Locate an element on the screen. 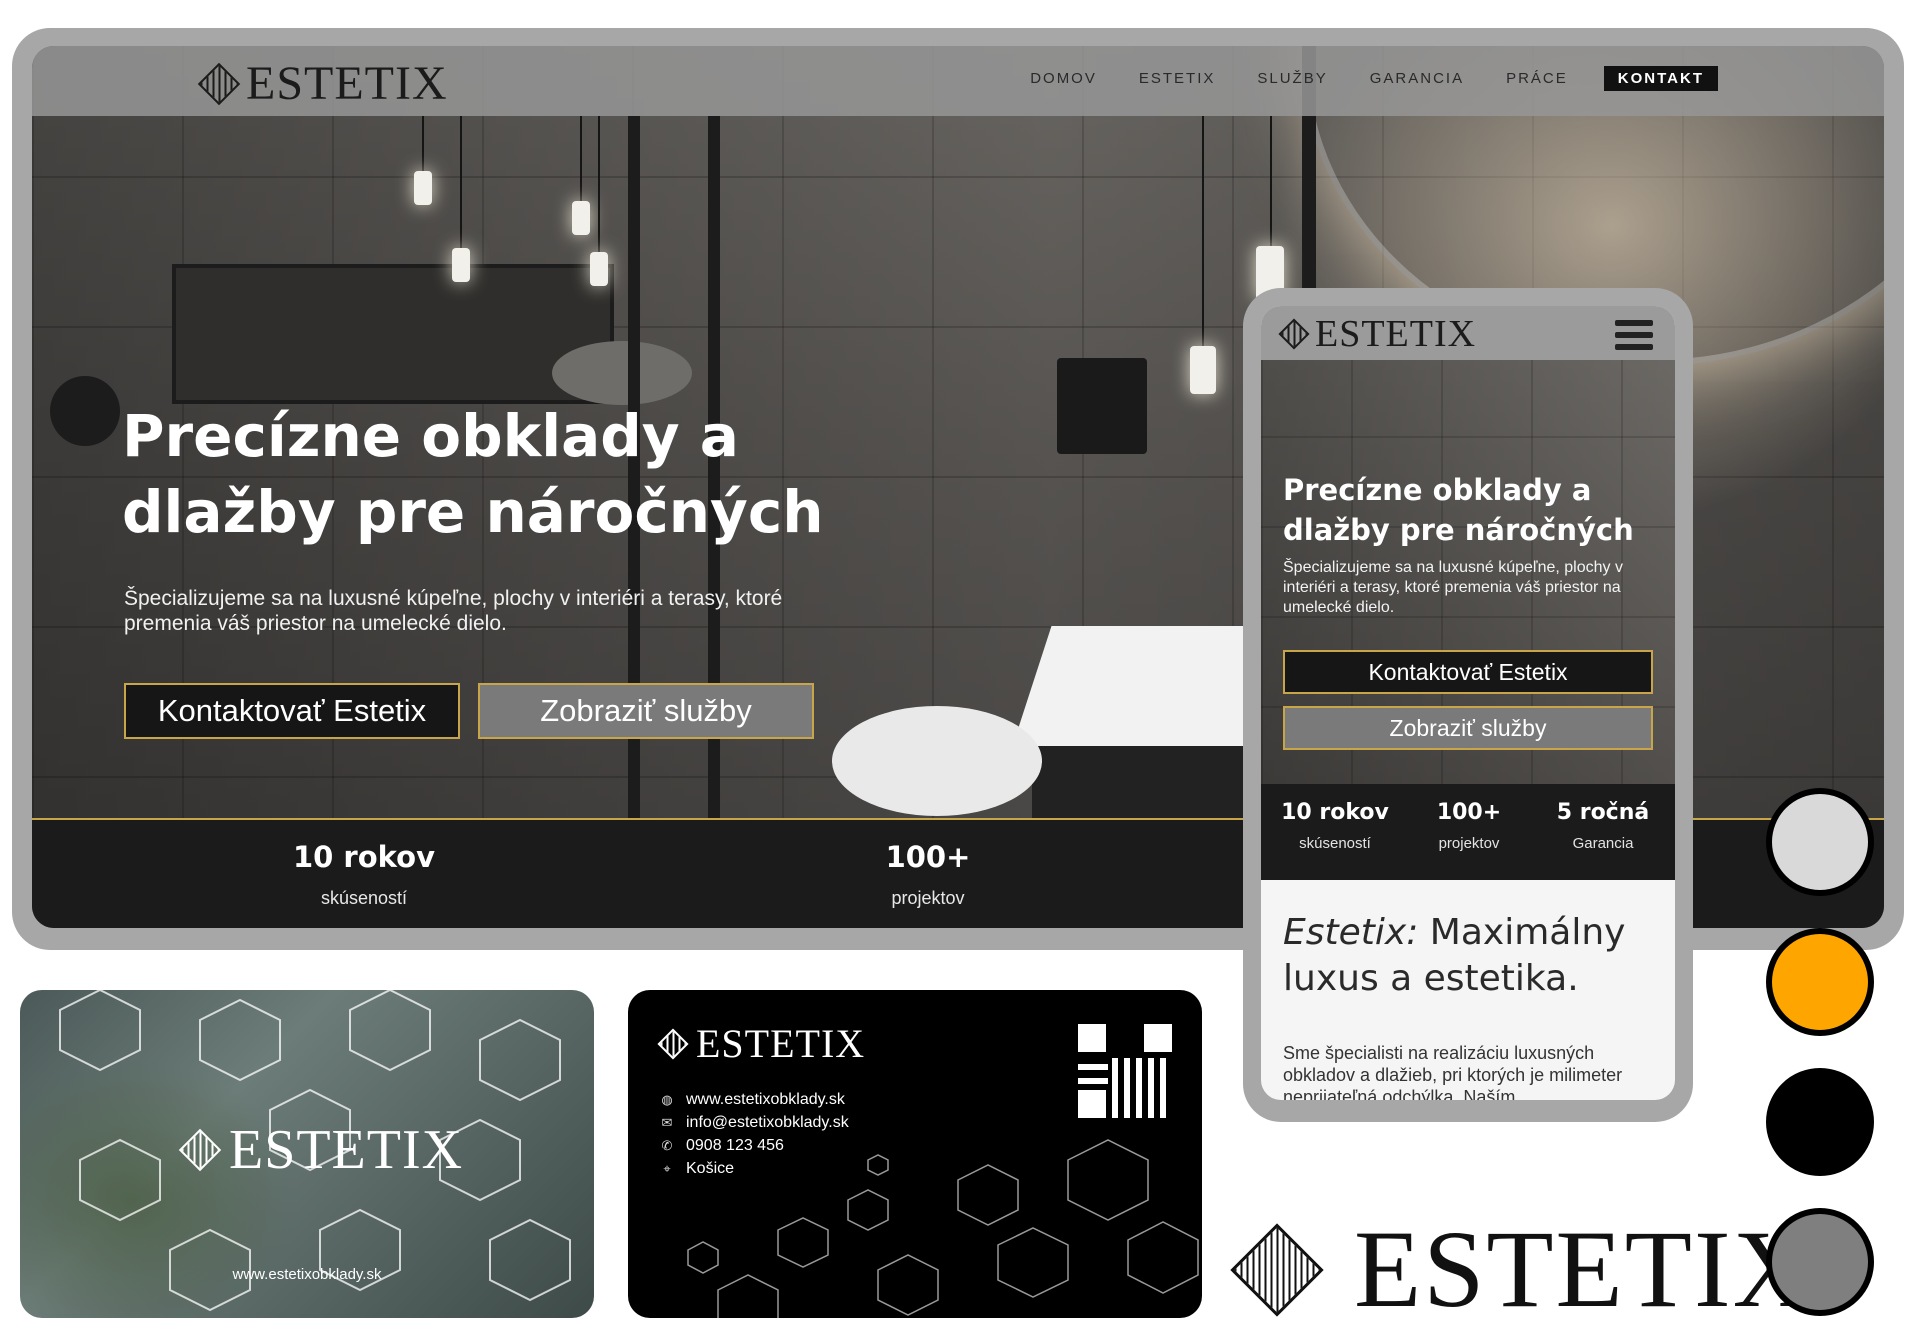  swatch-light-grey is located at coordinates (1820, 842).